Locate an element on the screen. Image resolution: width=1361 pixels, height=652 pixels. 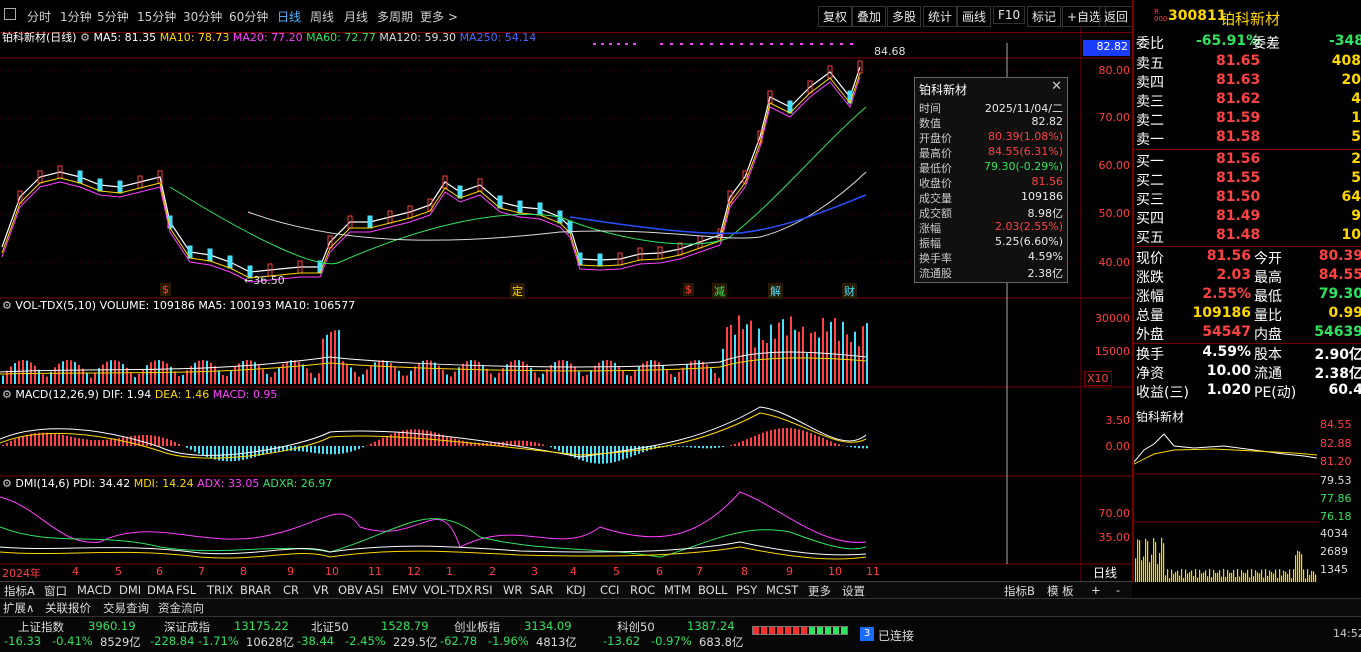
indicator-tab: OBV is located at coordinates (350, 590).